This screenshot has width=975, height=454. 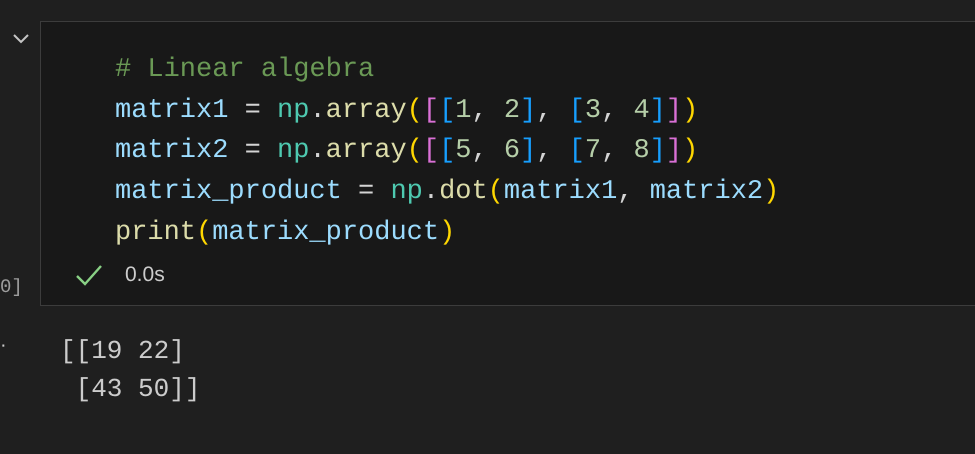 I want to click on code-line: # Linear algebra, so click(x=245, y=70).